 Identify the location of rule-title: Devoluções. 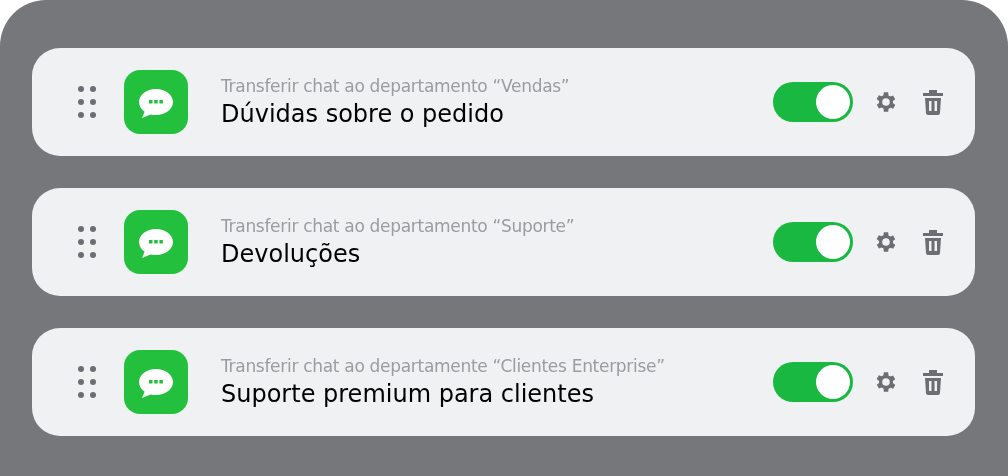
(291, 254).